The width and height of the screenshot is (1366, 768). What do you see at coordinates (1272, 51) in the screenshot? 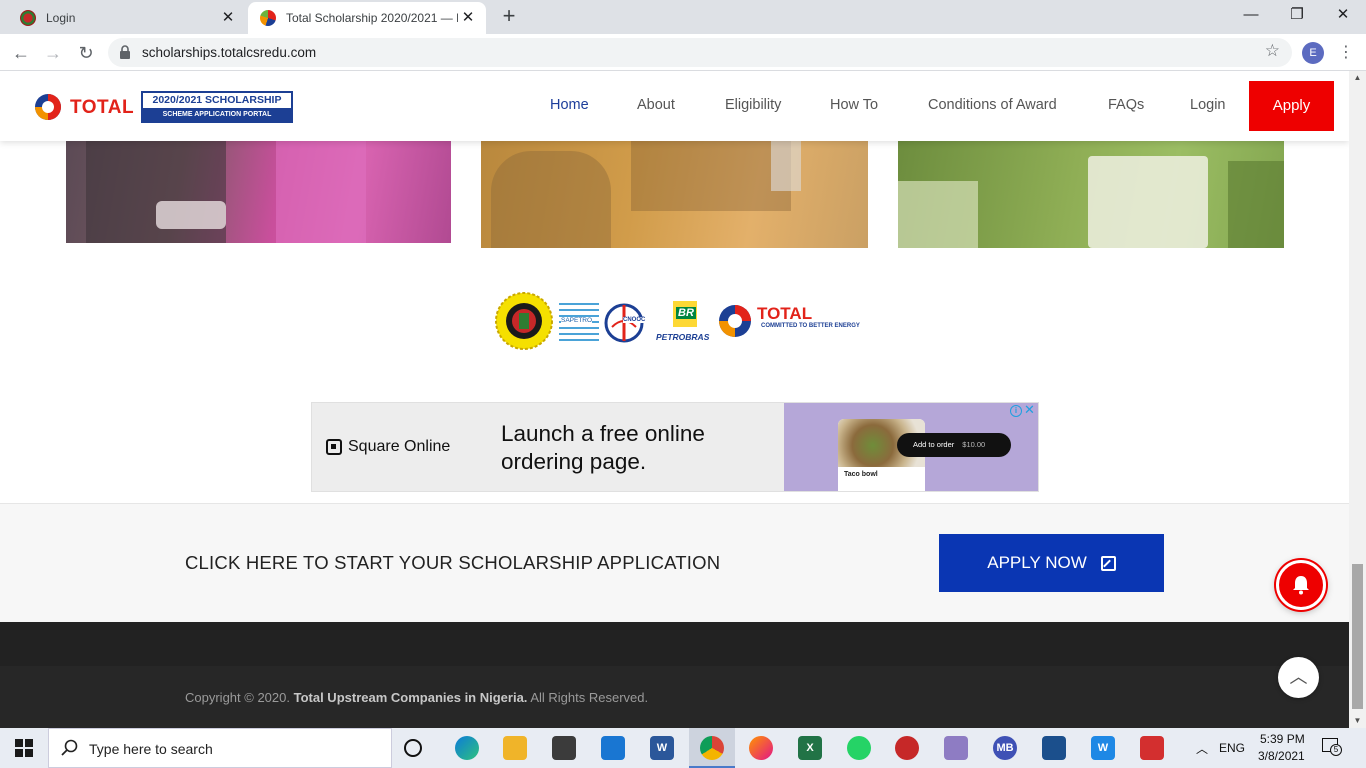
I see `bookmark-star-icon: ☆` at bounding box center [1272, 51].